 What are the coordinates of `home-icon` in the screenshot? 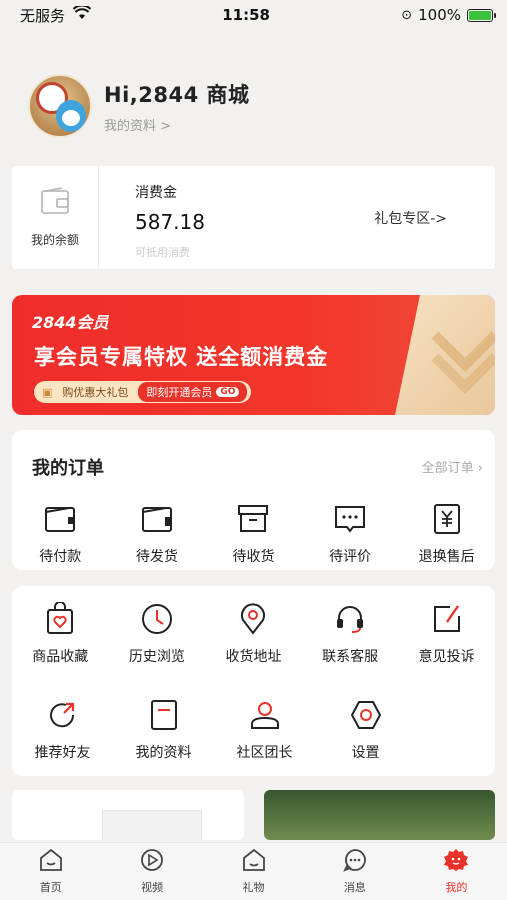 It's located at (51, 862).